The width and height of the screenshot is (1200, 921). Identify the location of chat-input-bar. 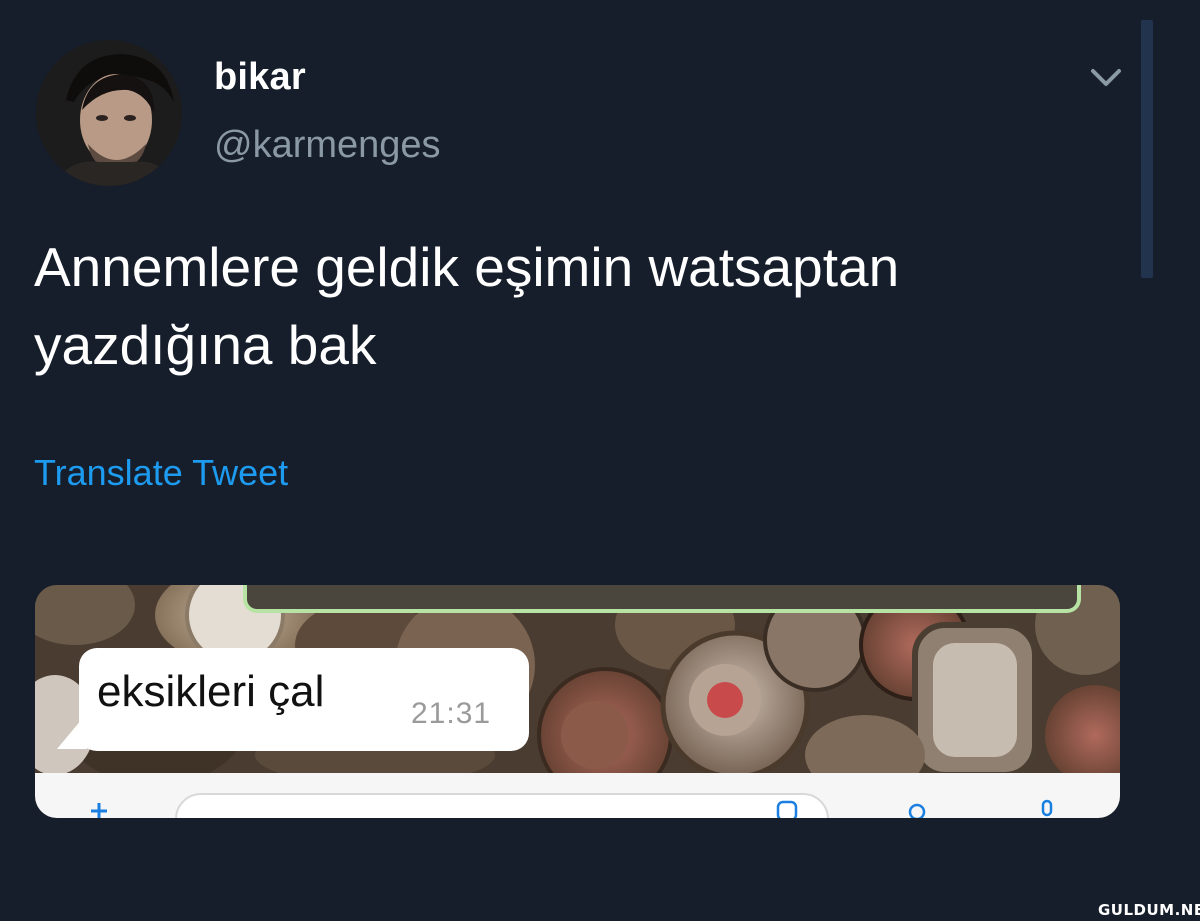
(577, 795).